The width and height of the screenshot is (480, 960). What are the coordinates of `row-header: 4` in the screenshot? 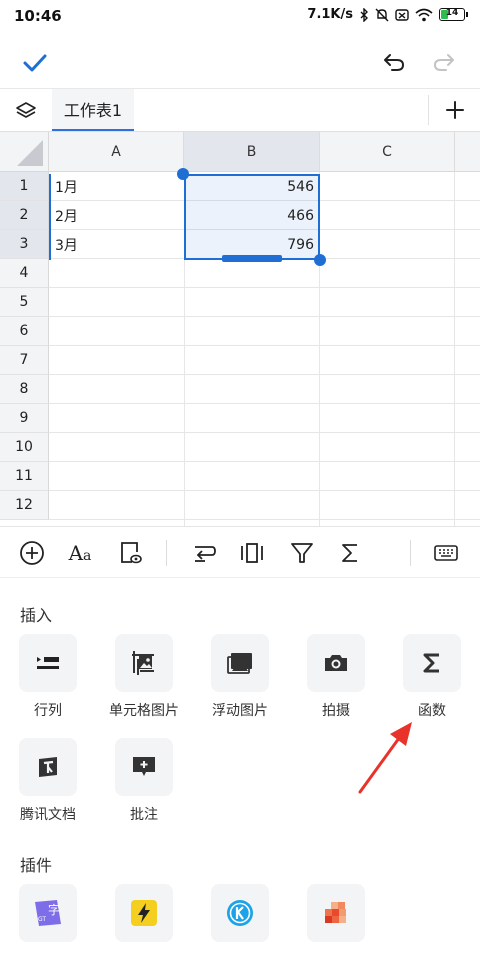 It's located at (24, 273).